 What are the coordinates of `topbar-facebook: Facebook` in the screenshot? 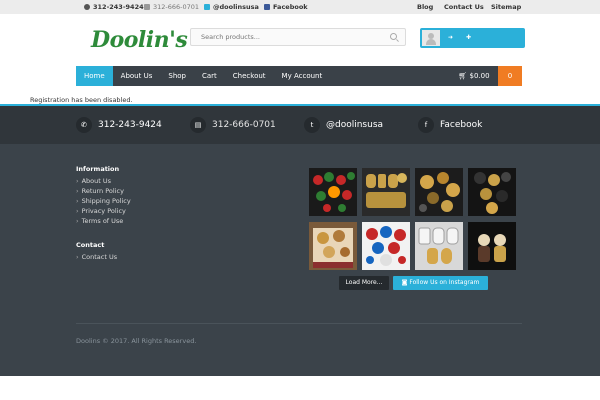 It's located at (286, 7).